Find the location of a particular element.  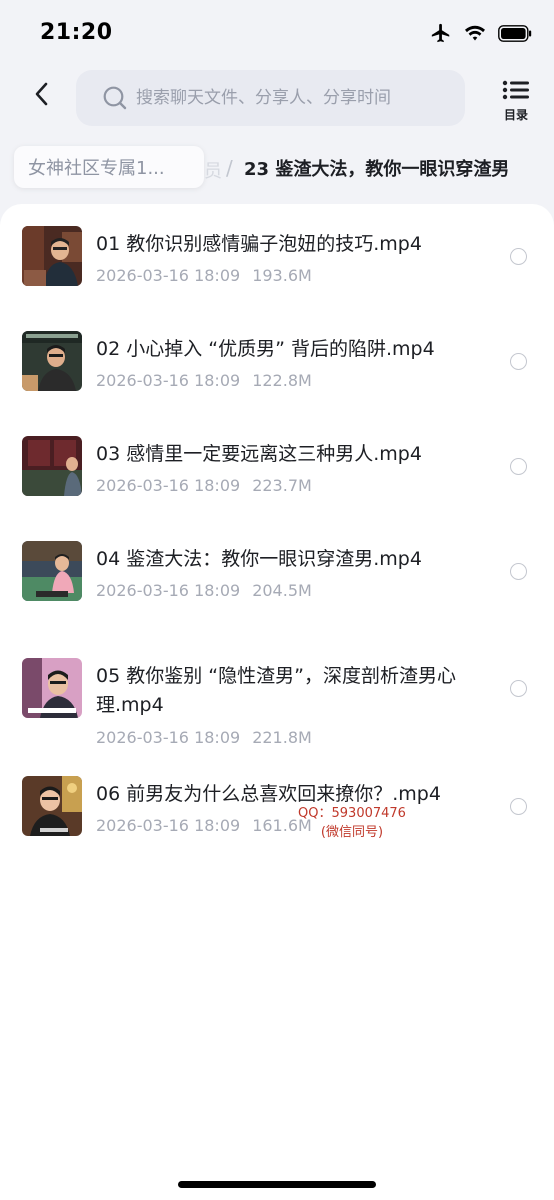

file-meta: 2026-03-16 18:09 193.6M is located at coordinates (204, 275).